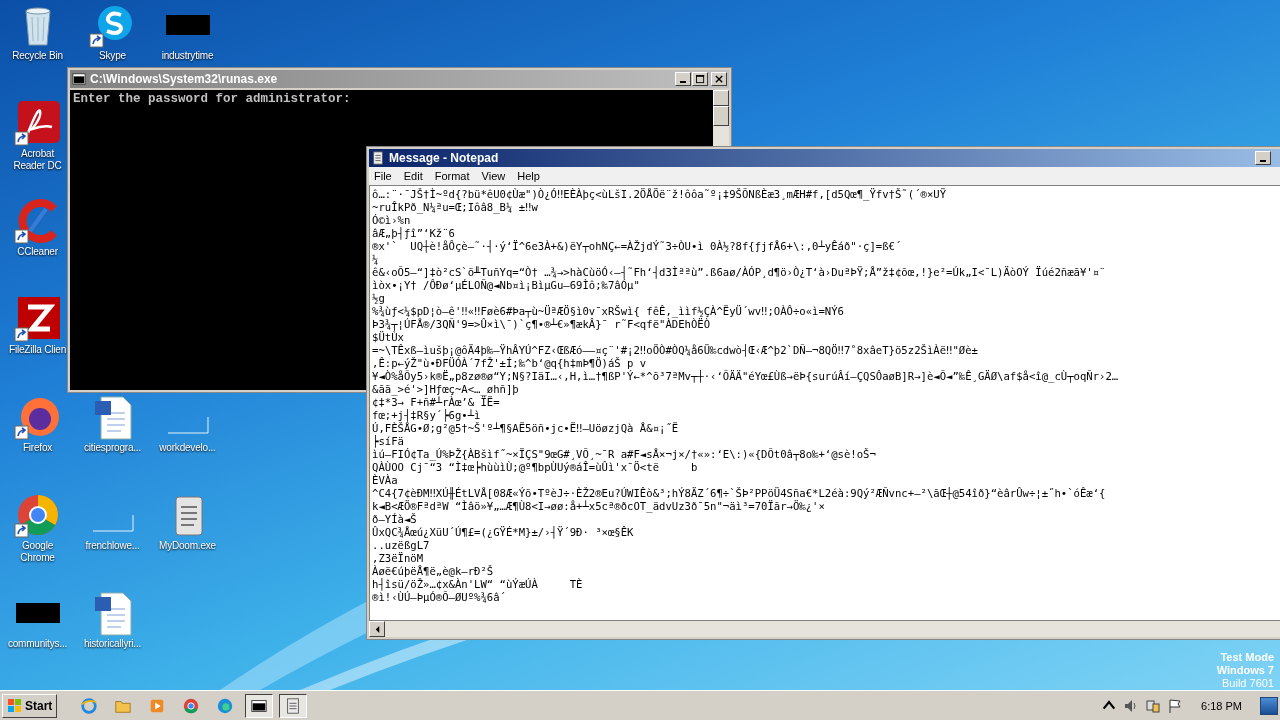 The image size is (1280, 720). What do you see at coordinates (624, 454) in the screenshot?
I see `text-line: ìú–FIÓ¢Ta_Ú%ÞŽ{ÀBšìf˝~×ÏÇS"9œG#¸VÕ¸~¯R a#F◄sÅ×¬j×/†«»:‘E\:)«{DÕt0â┬8o‰+‘@sè!oŠ¬` at bounding box center [624, 454].